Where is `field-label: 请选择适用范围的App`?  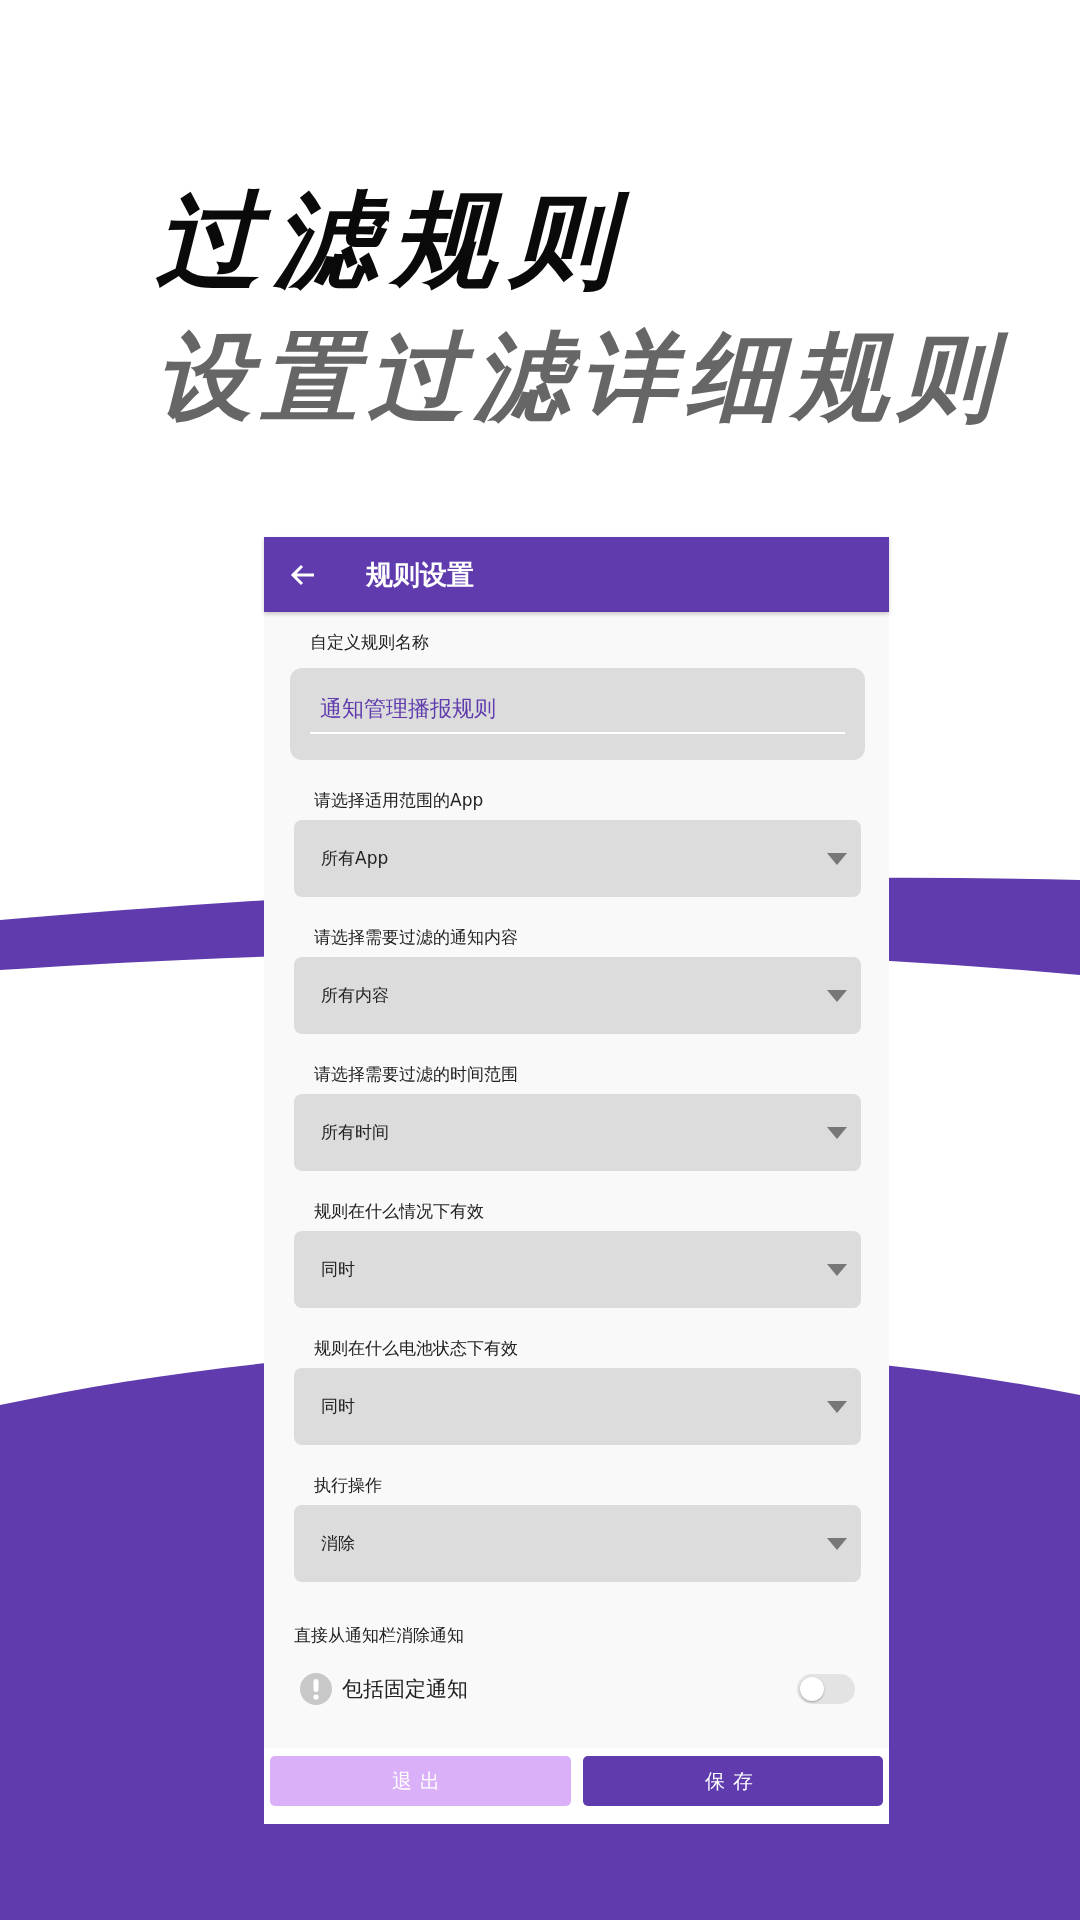
field-label: 请选择适用范围的App is located at coordinates (399, 800).